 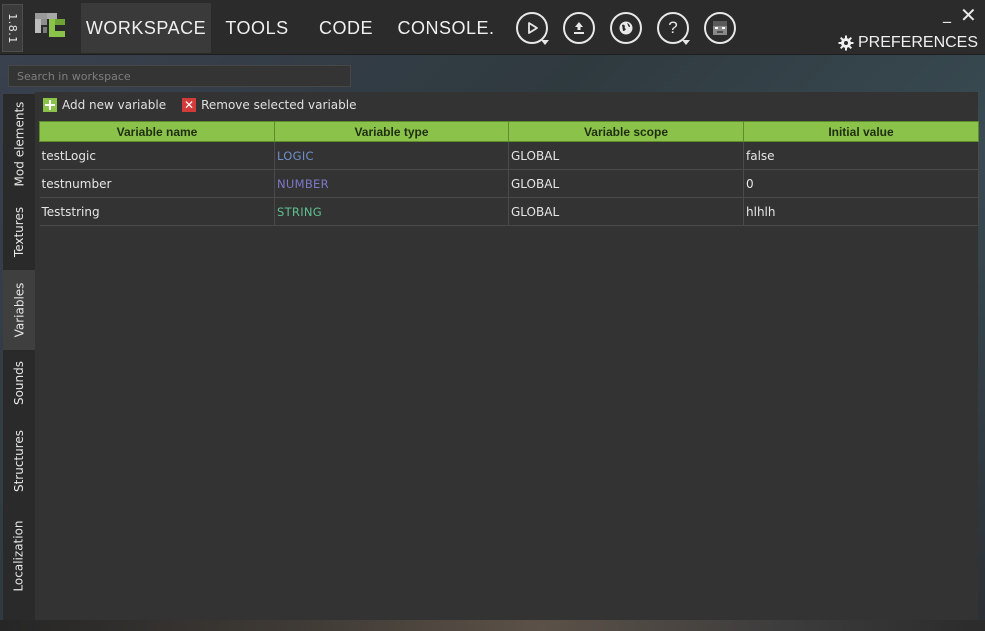 What do you see at coordinates (157, 183) in the screenshot?
I see `variable-name-cell: testnumber` at bounding box center [157, 183].